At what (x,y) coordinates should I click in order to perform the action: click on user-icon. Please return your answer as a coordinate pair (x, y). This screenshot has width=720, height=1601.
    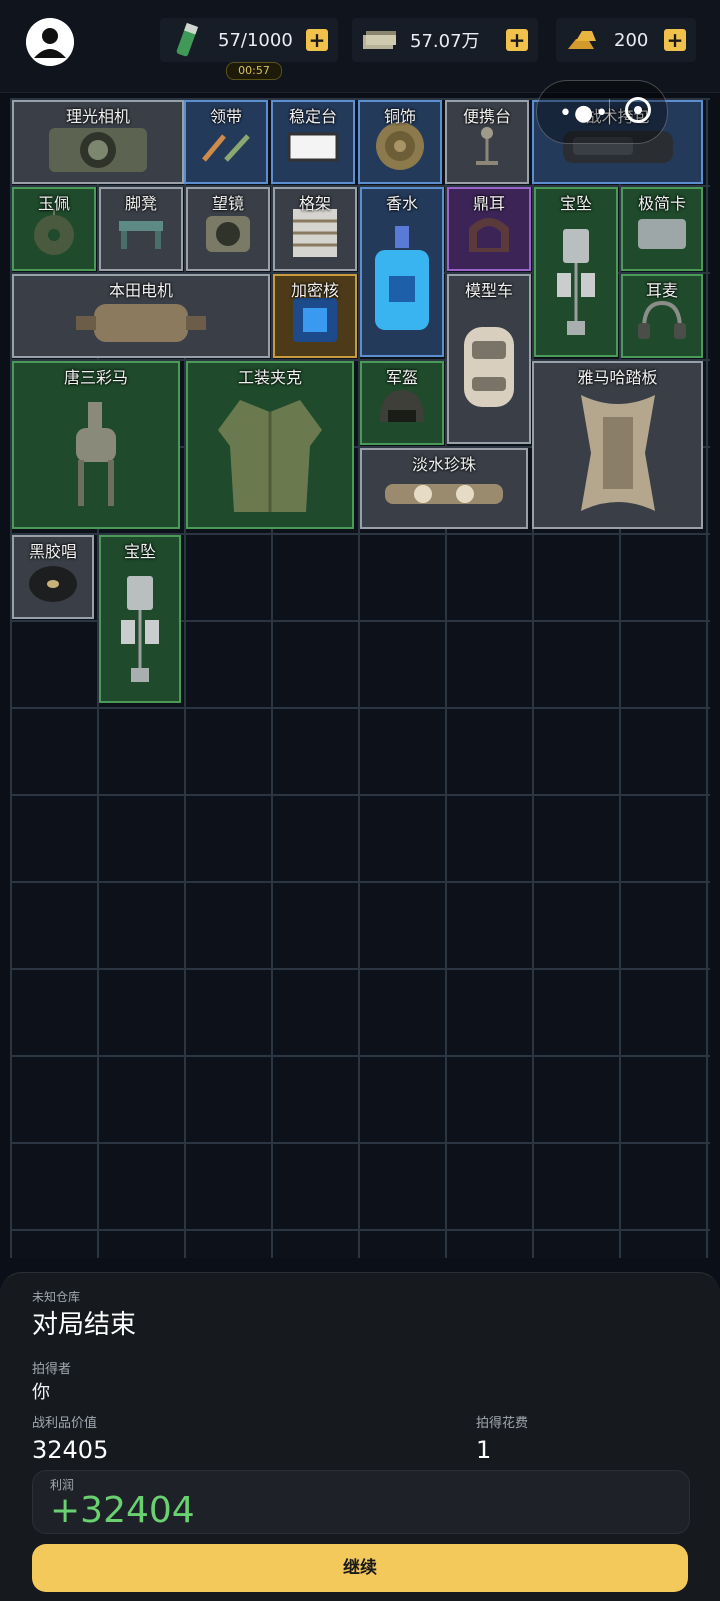
    Looking at the image, I should click on (50, 42).